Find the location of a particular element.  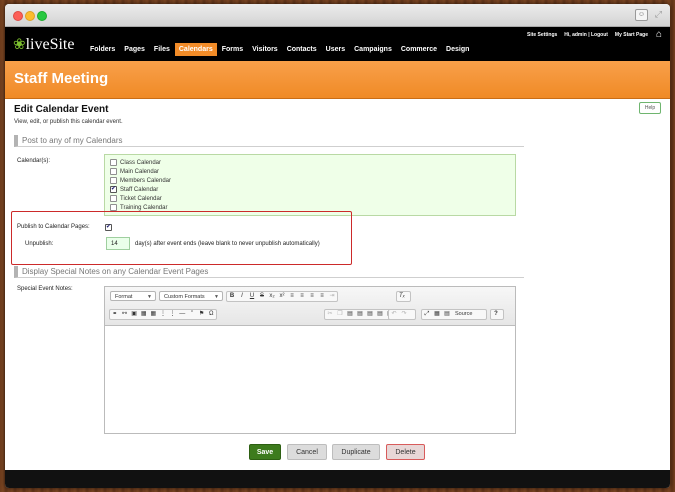

publish-checkbox: ✔ is located at coordinates (108, 227).